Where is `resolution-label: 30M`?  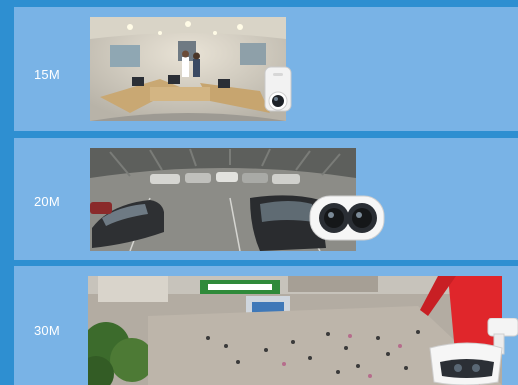 resolution-label: 30M is located at coordinates (47, 330).